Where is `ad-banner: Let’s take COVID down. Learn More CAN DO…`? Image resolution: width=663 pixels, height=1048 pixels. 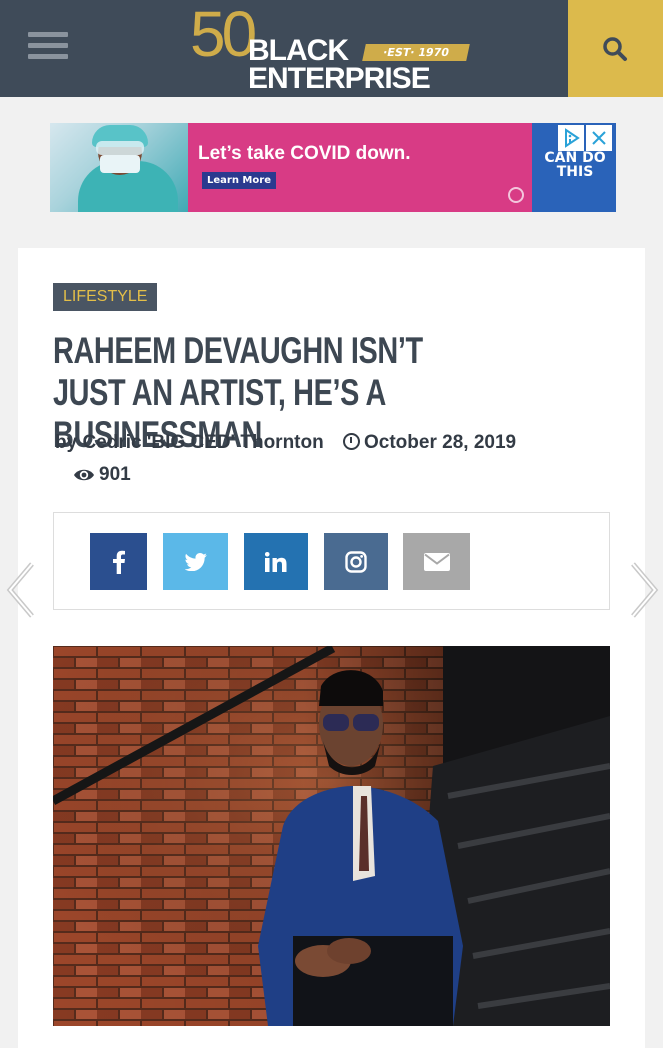 ad-banner: Let’s take COVID down. Learn More CAN DO… is located at coordinates (333, 167).